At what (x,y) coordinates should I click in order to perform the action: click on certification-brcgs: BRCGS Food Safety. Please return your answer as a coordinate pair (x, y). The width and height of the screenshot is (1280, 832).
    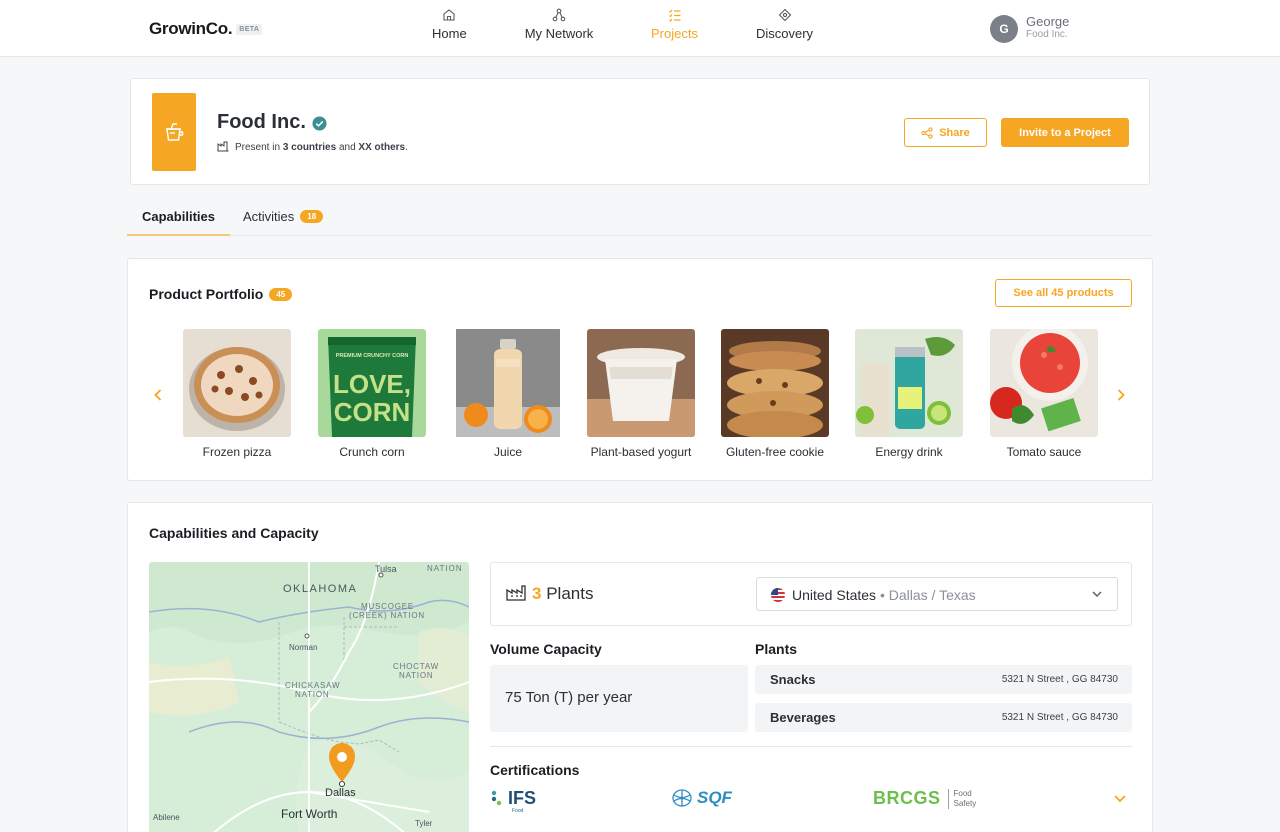
    Looking at the image, I should click on (924, 798).